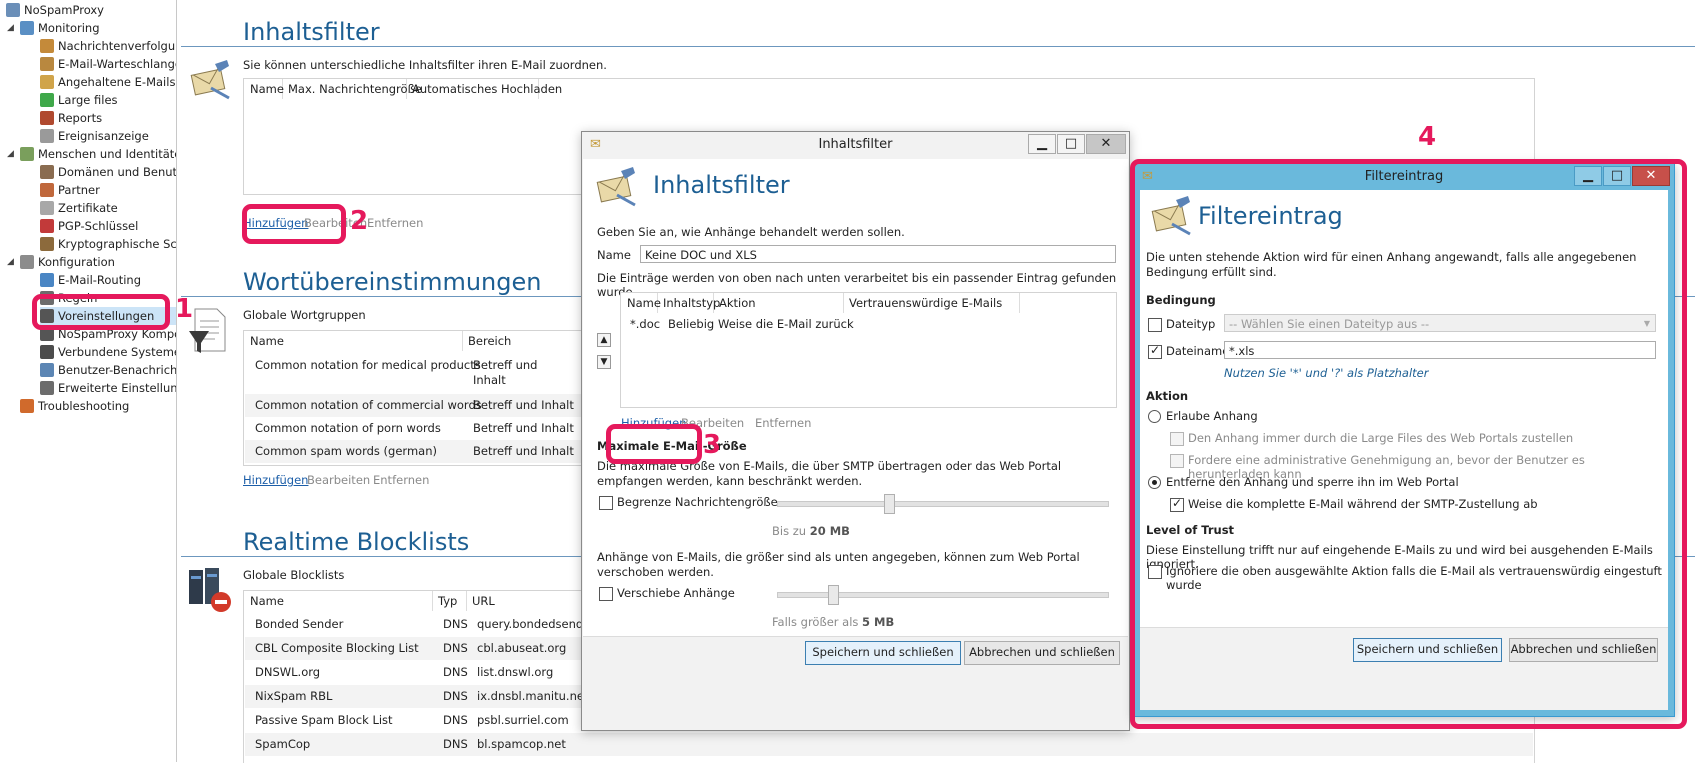 The image size is (1695, 763). What do you see at coordinates (368, 405) in the screenshot?
I see `row-name: Common notation of commercial words` at bounding box center [368, 405].